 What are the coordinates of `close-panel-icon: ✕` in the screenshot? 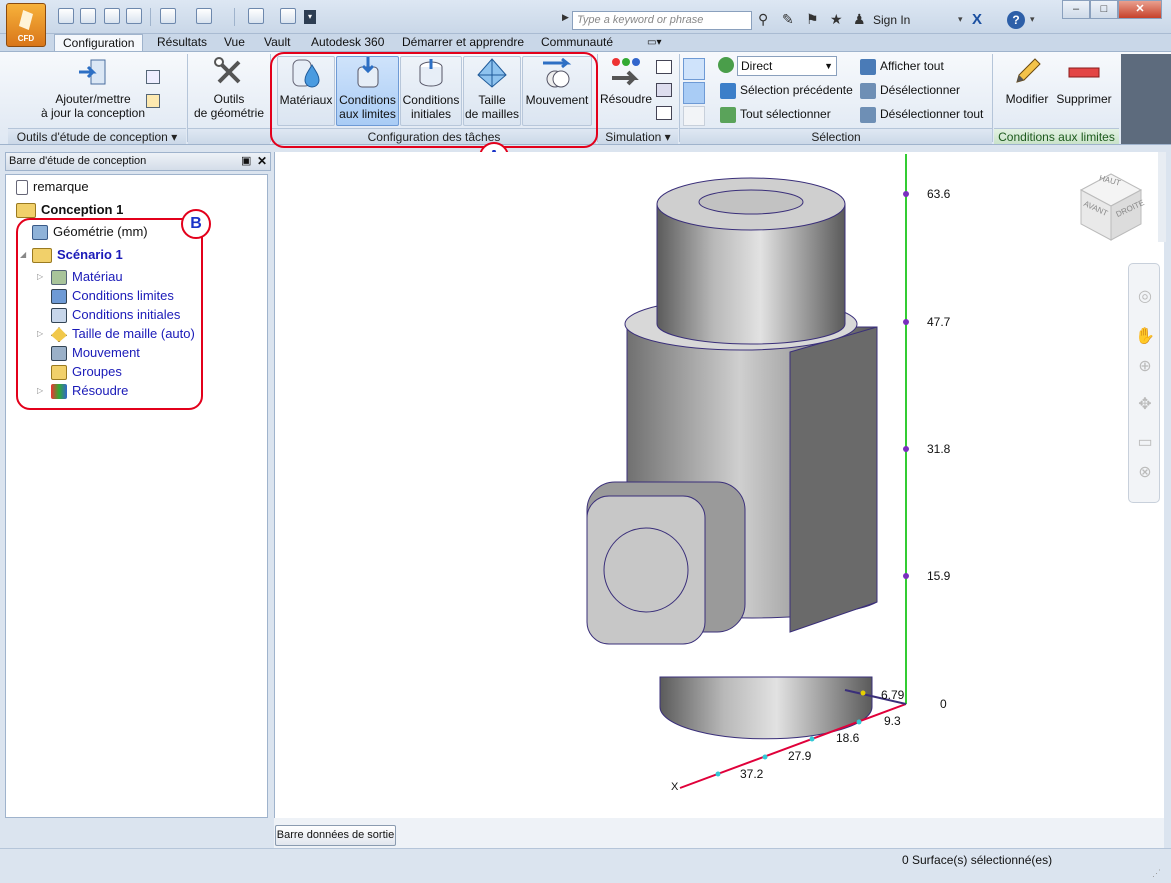 It's located at (262, 161).